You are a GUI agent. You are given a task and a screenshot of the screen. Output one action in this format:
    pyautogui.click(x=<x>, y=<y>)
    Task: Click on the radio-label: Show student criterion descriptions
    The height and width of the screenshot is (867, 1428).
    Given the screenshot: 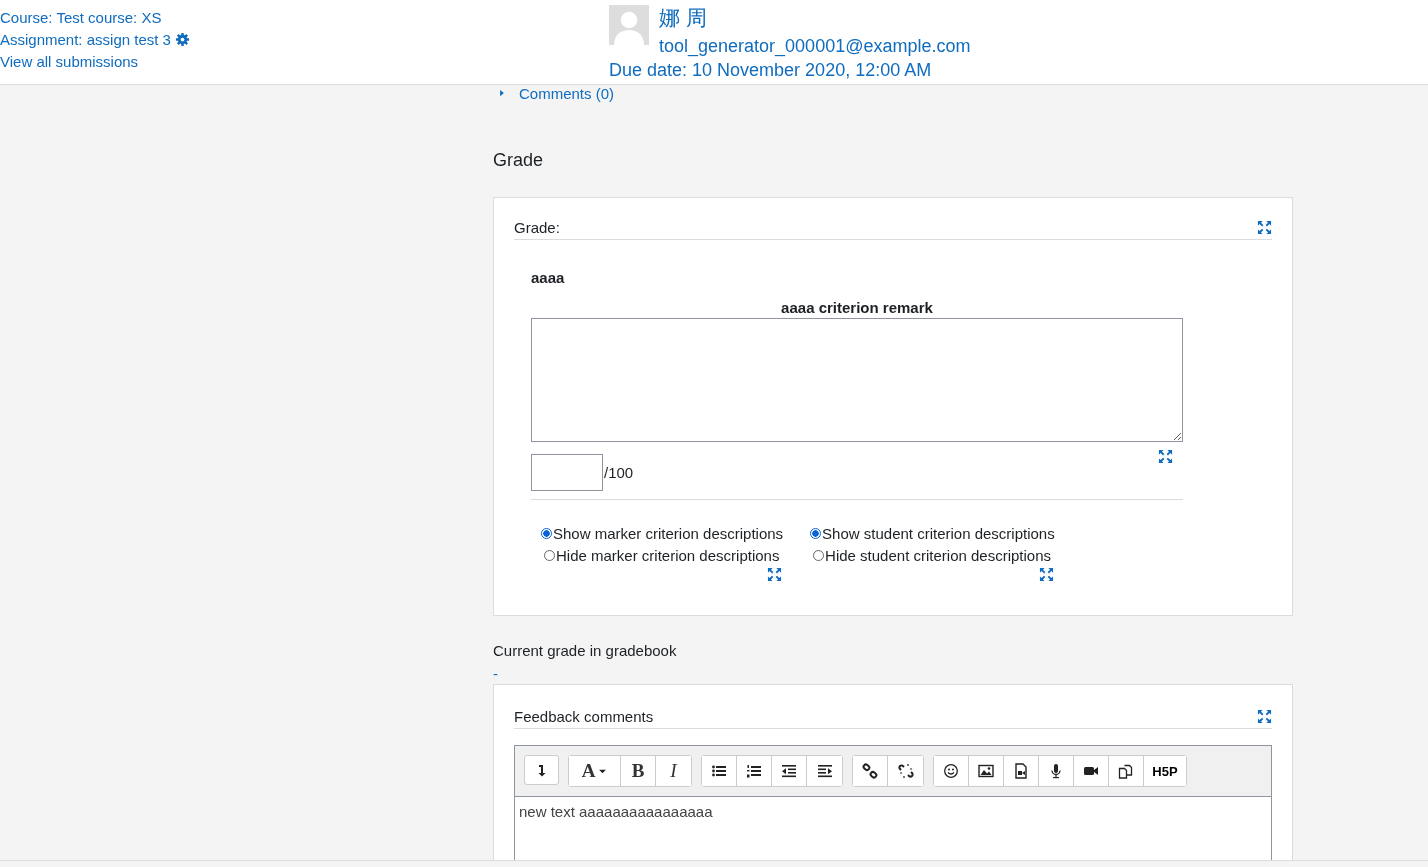 What is the action you would take?
    pyautogui.click(x=938, y=533)
    